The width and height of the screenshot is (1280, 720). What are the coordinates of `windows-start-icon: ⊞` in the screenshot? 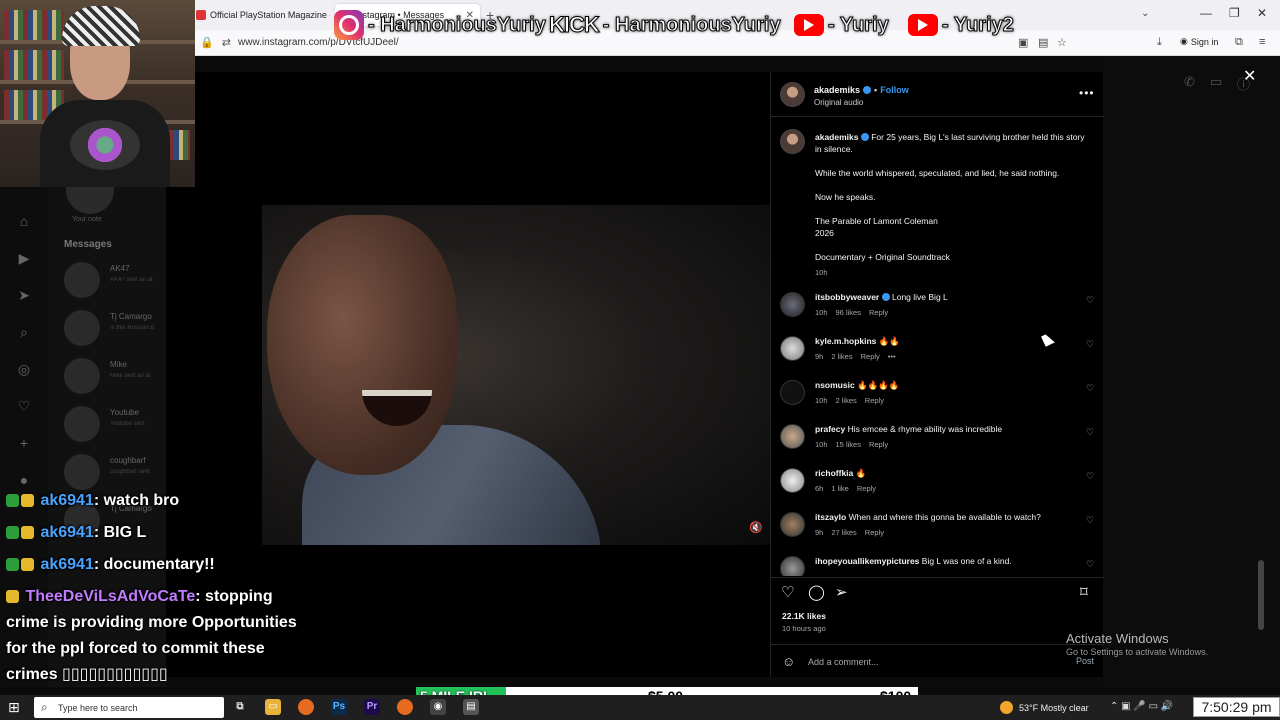 It's located at (14, 707).